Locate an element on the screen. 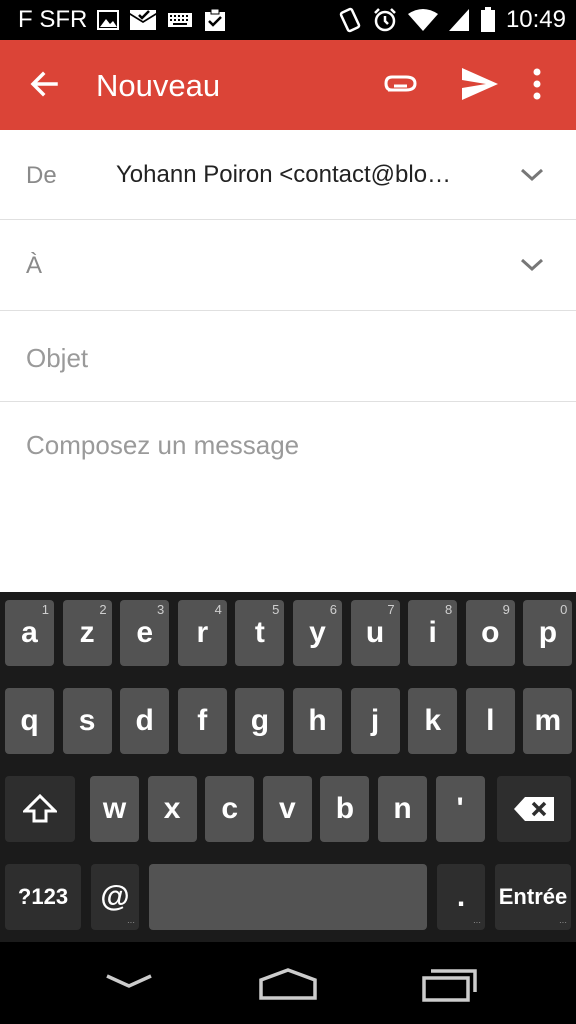 This screenshot has width=576, height=1024. key-r: r4 is located at coordinates (202, 633).